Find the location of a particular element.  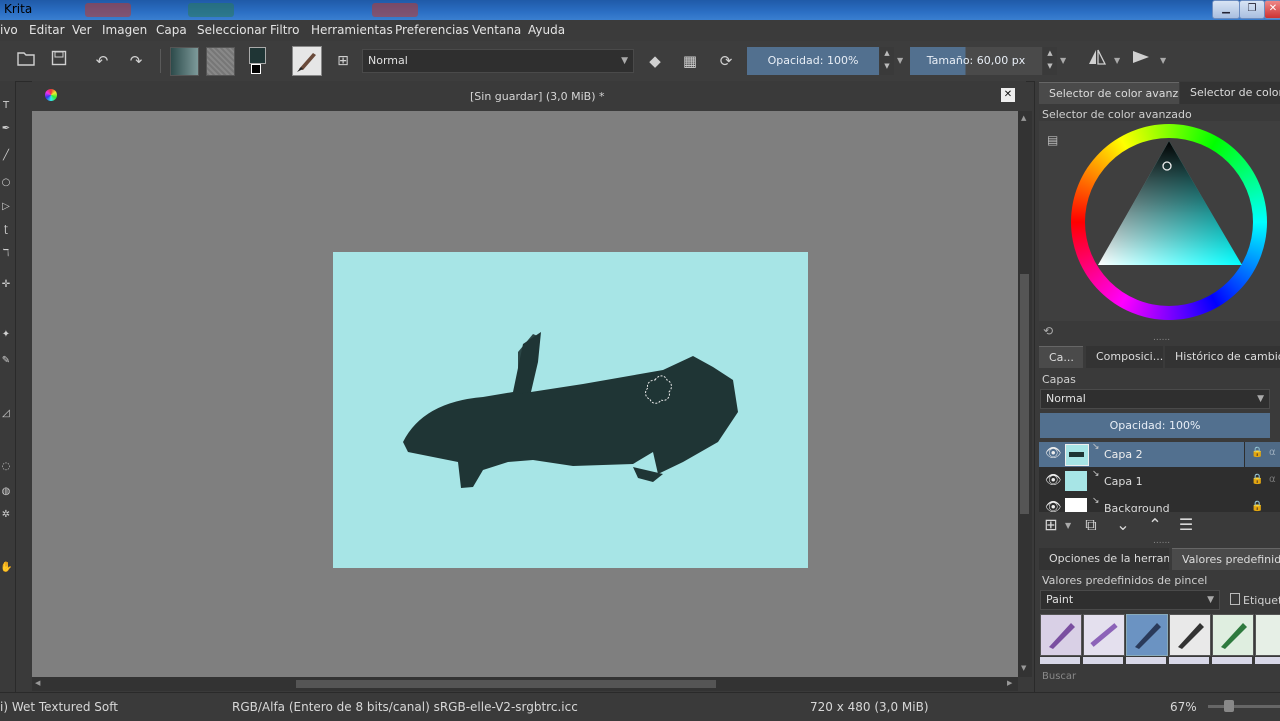

layer-properties-icon: ☰ is located at coordinates (1186, 525).